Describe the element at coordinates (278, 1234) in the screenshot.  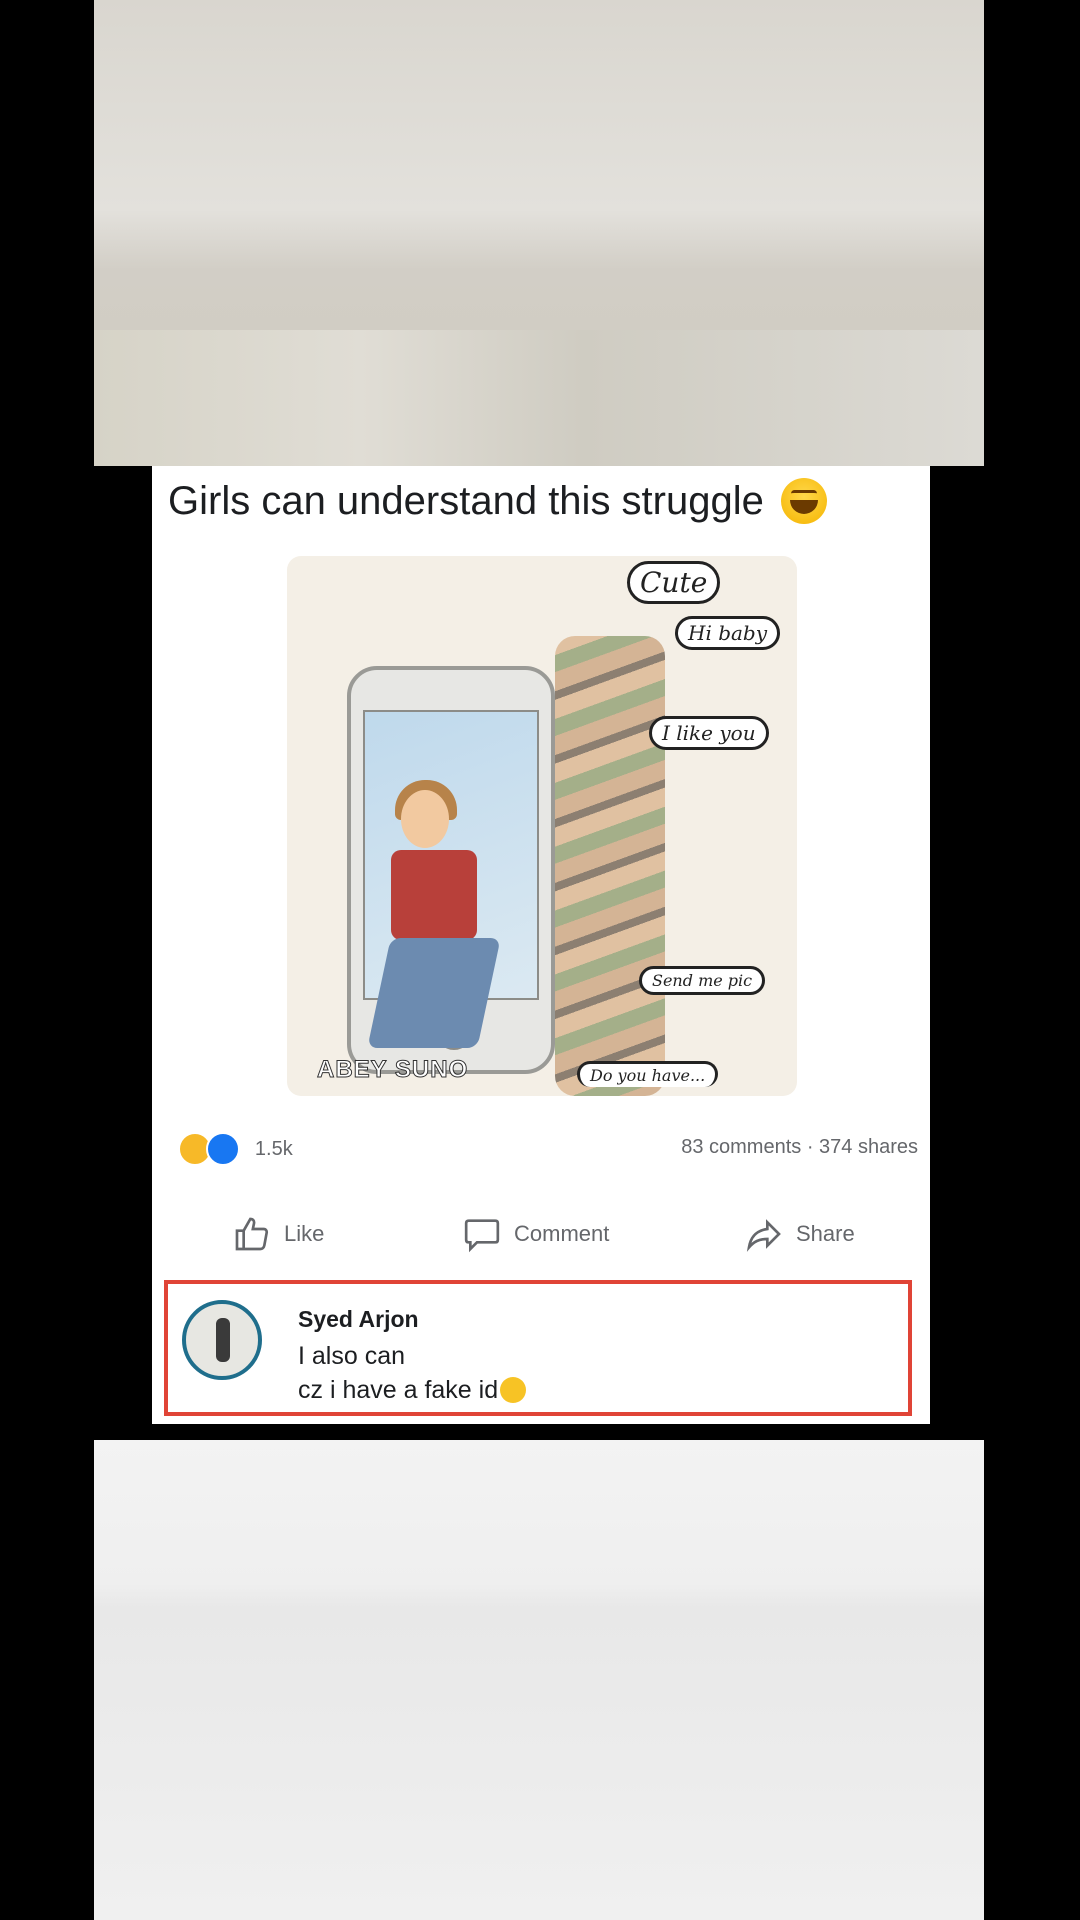
I see `like-button: Like` at that location.